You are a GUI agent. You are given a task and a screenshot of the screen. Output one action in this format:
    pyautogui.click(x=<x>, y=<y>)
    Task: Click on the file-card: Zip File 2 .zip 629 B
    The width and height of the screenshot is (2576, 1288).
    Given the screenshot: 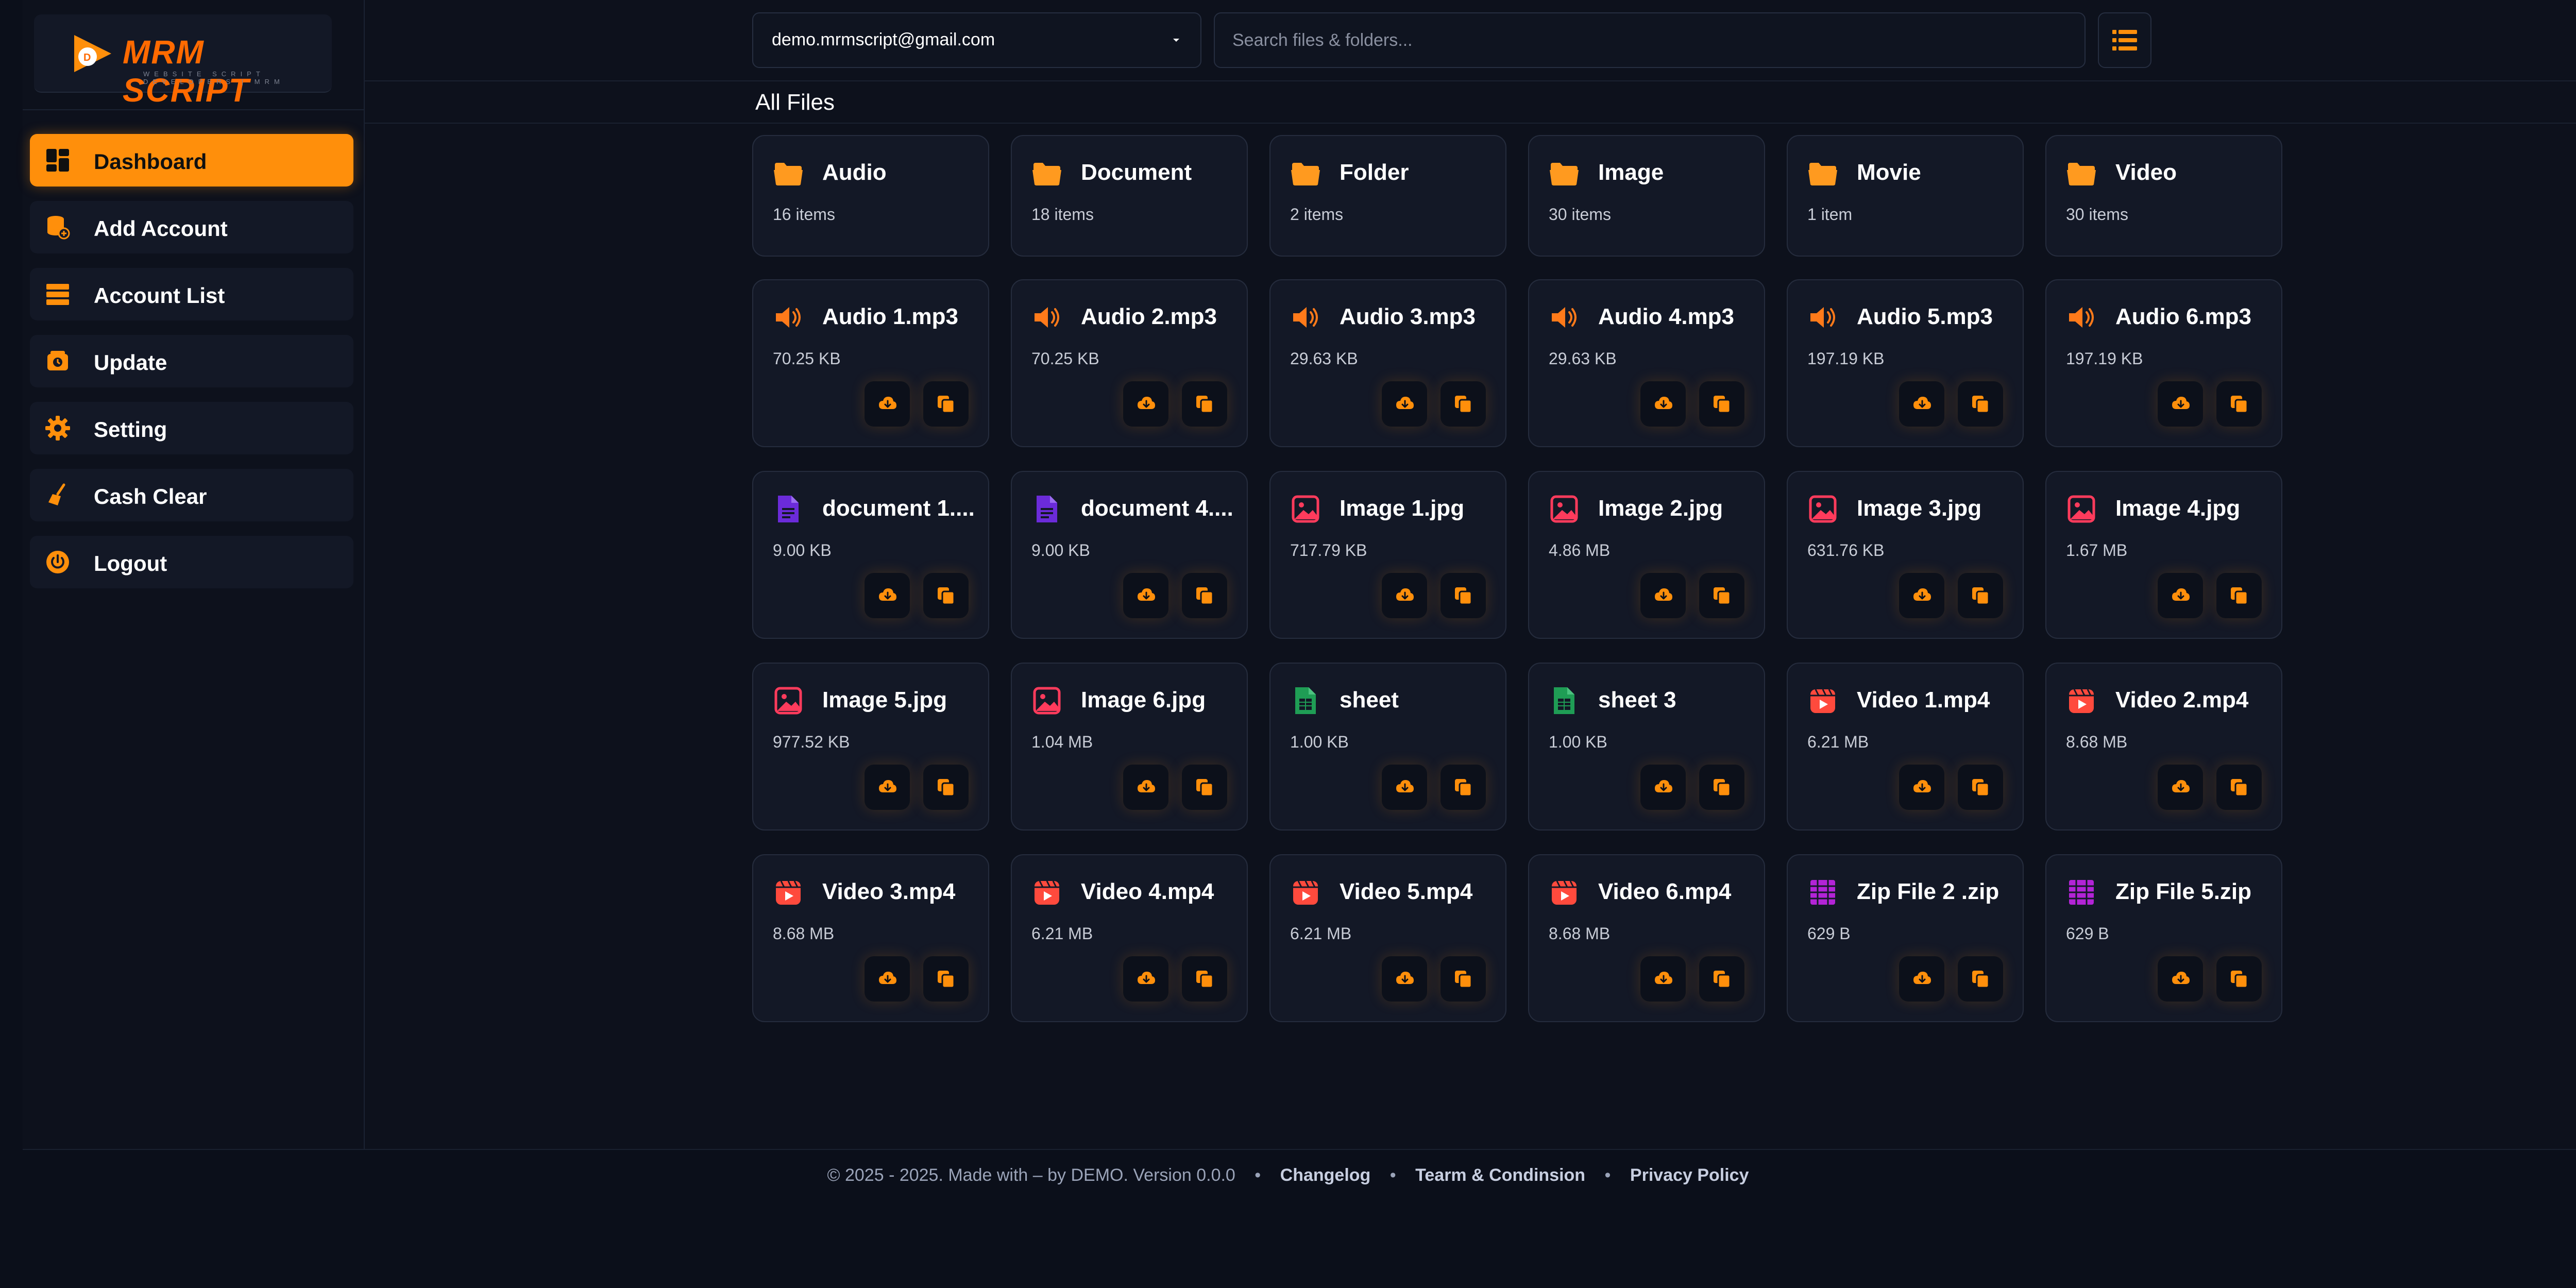 What is the action you would take?
    pyautogui.click(x=1906, y=938)
    